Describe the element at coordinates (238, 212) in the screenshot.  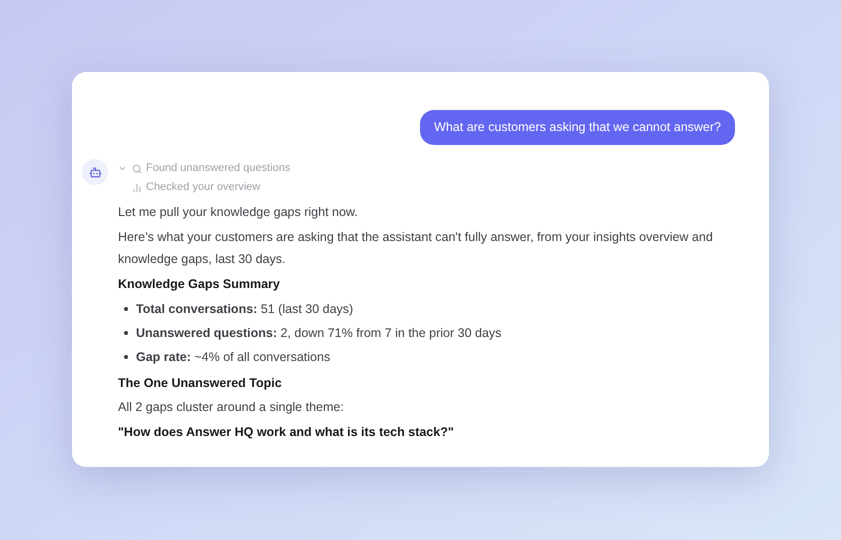
I see `reply-paragraph: Let me pull your knowledge gaps right now.` at that location.